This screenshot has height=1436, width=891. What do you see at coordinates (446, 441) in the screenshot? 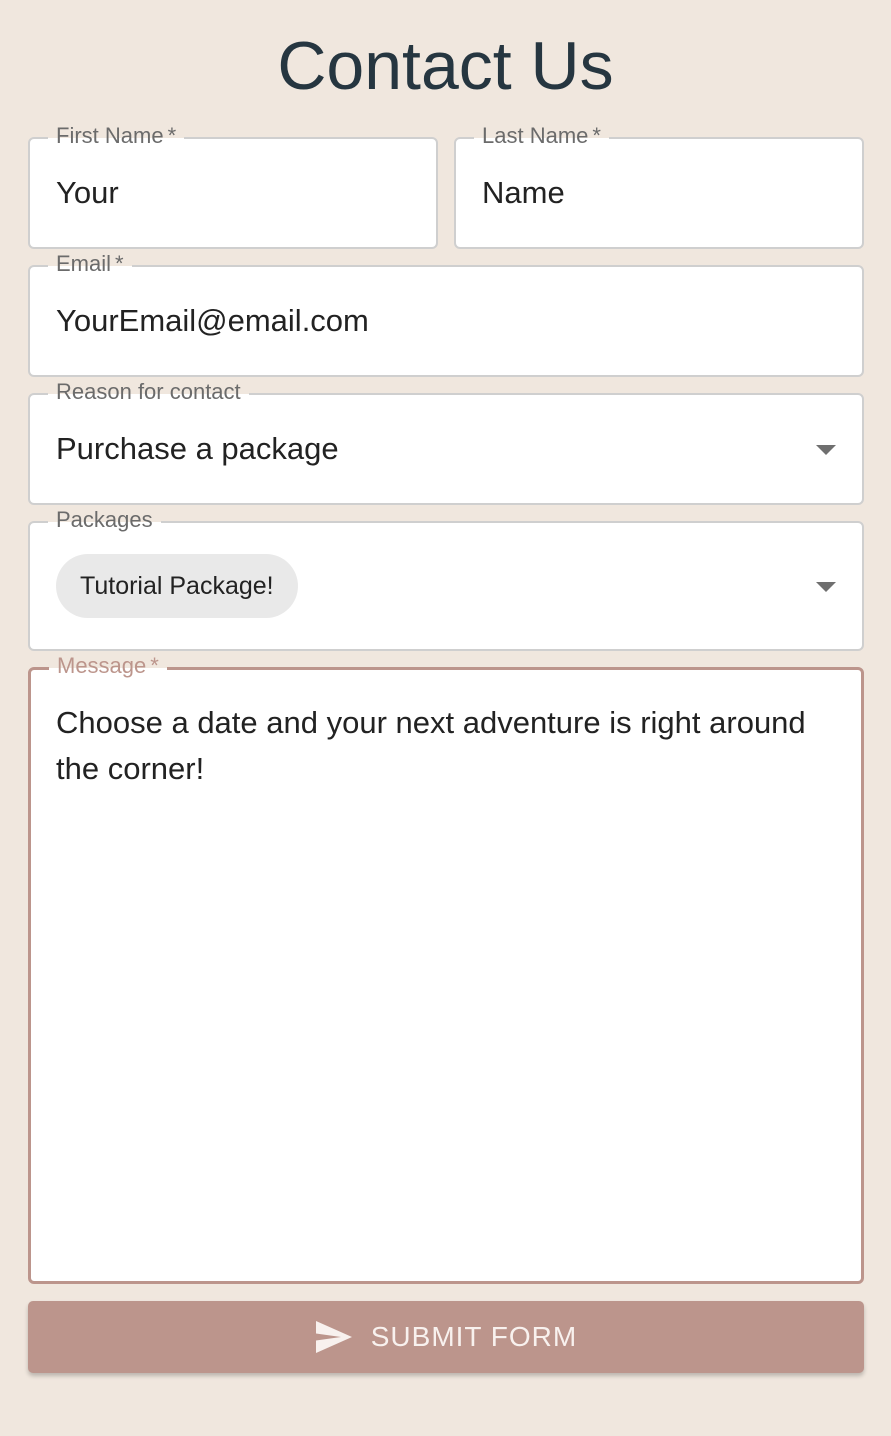
I see `reason-select: Reason for contact Purchase a package` at bounding box center [446, 441].